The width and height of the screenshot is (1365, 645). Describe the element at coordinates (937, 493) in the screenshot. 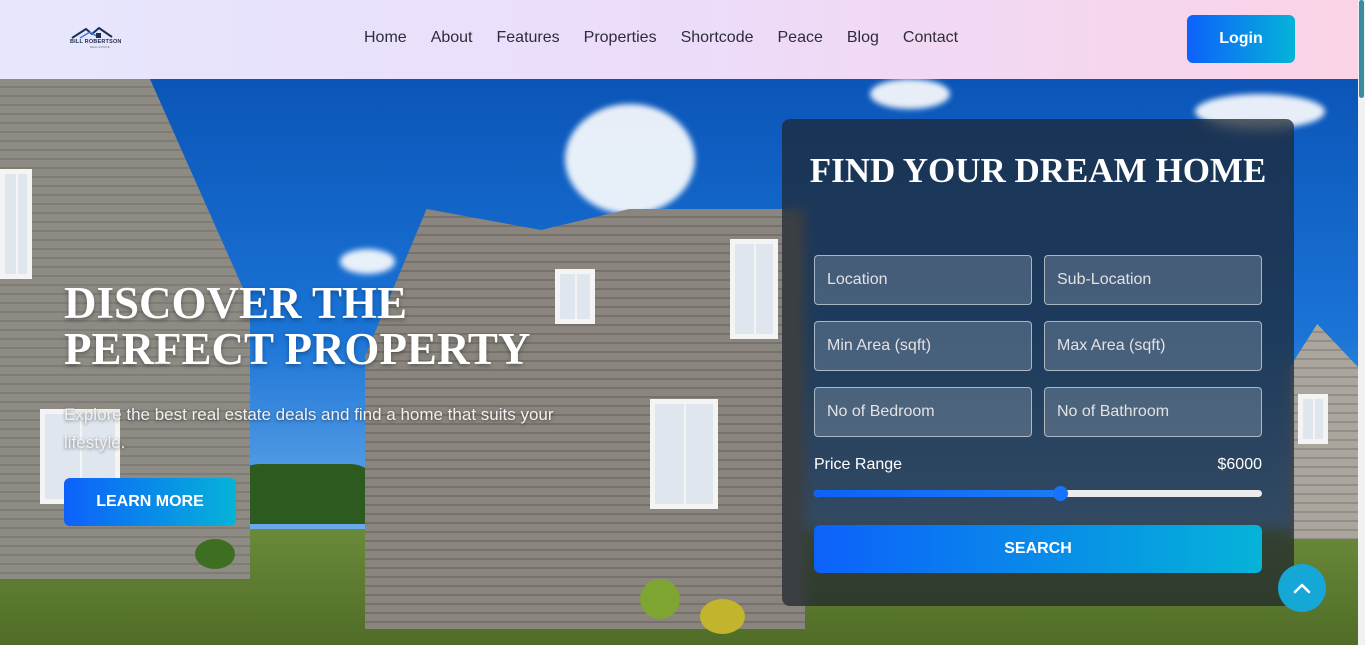

I see `price-slider-fill` at that location.